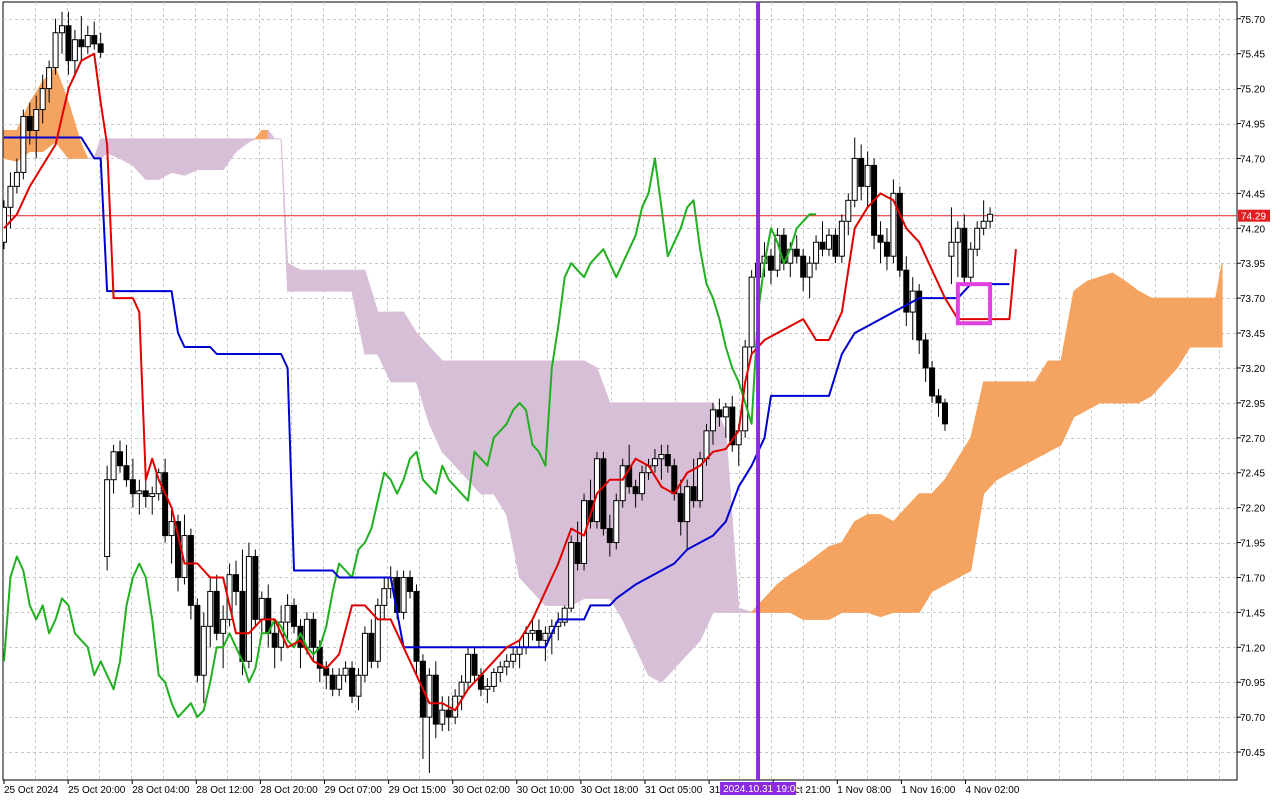 This screenshot has height=805, width=1280. What do you see at coordinates (1254, 216) in the screenshot?
I see `current-price-tag: 74.29` at bounding box center [1254, 216].